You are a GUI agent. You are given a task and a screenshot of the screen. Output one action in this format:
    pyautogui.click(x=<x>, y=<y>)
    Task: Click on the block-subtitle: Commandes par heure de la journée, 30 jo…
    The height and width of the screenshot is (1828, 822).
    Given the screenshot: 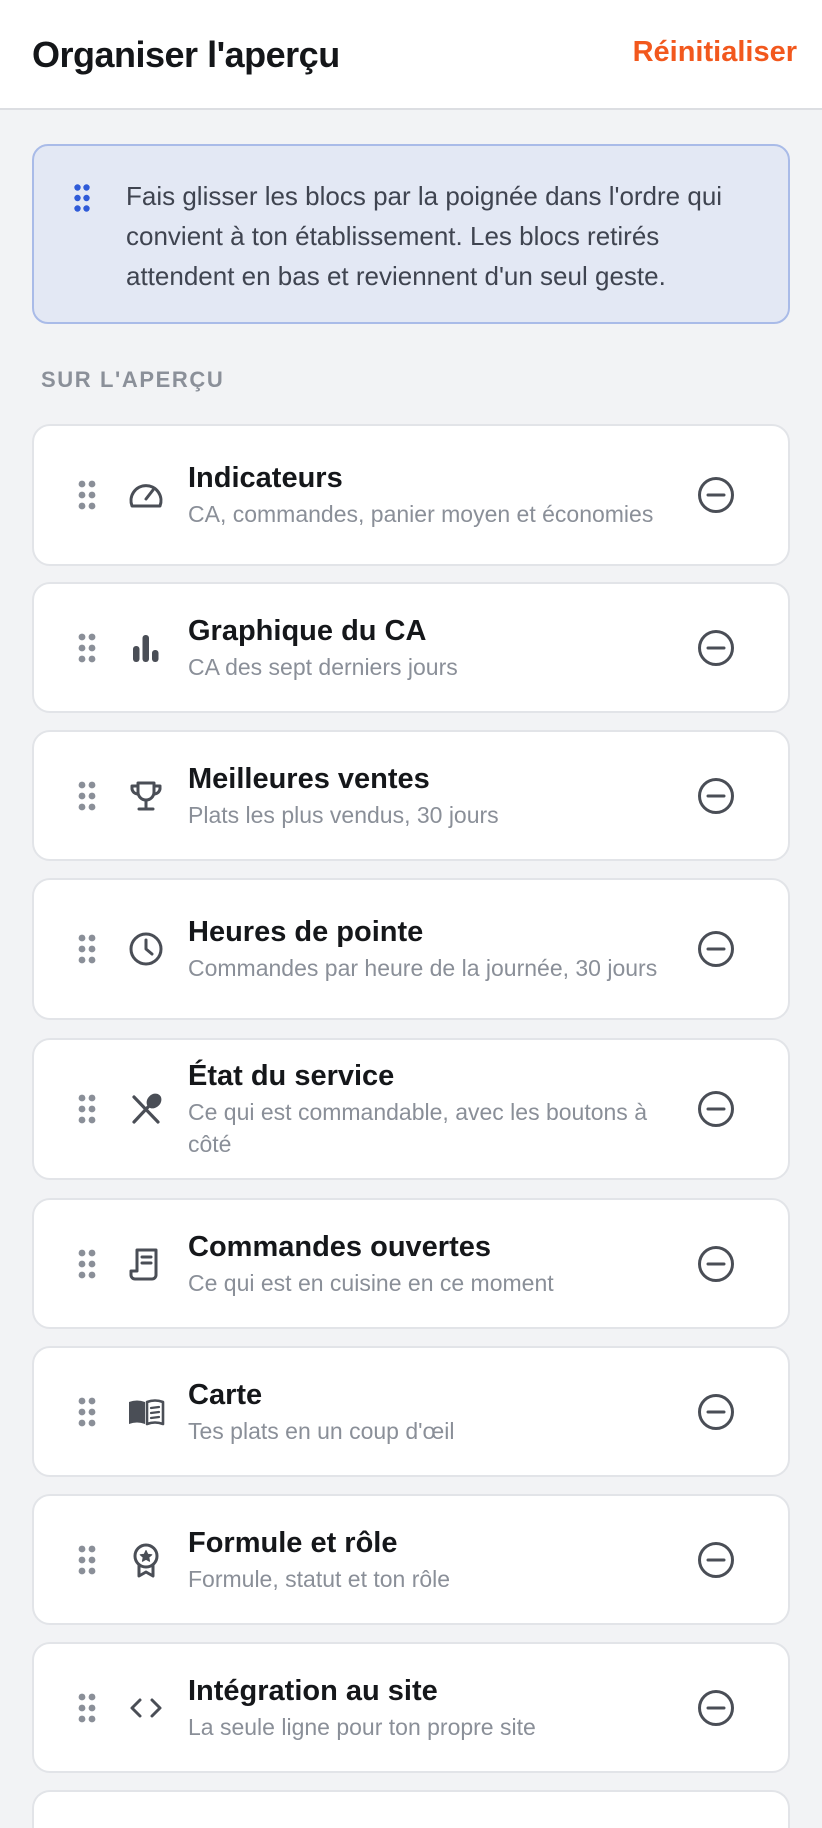 What is the action you would take?
    pyautogui.click(x=423, y=968)
    